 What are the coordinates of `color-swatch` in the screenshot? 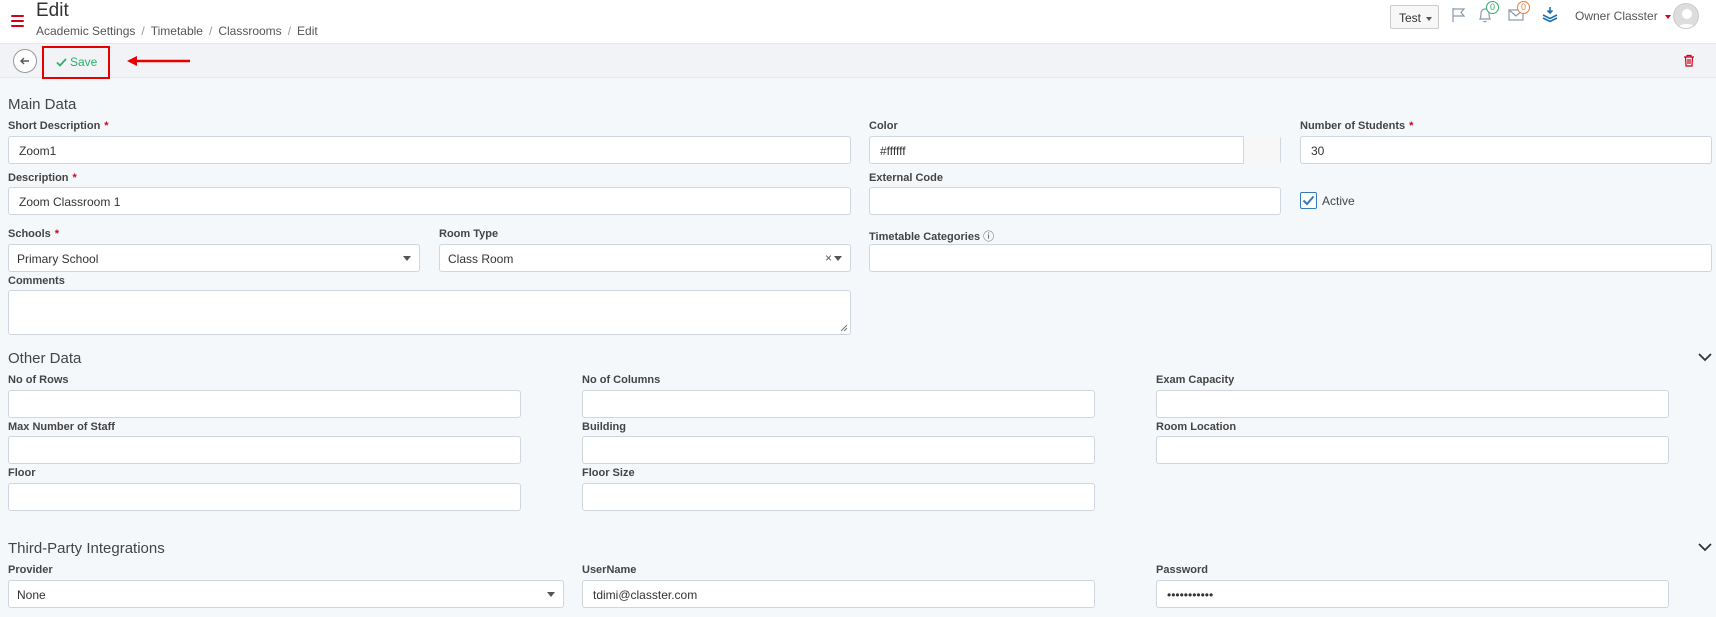 It's located at (1261, 150).